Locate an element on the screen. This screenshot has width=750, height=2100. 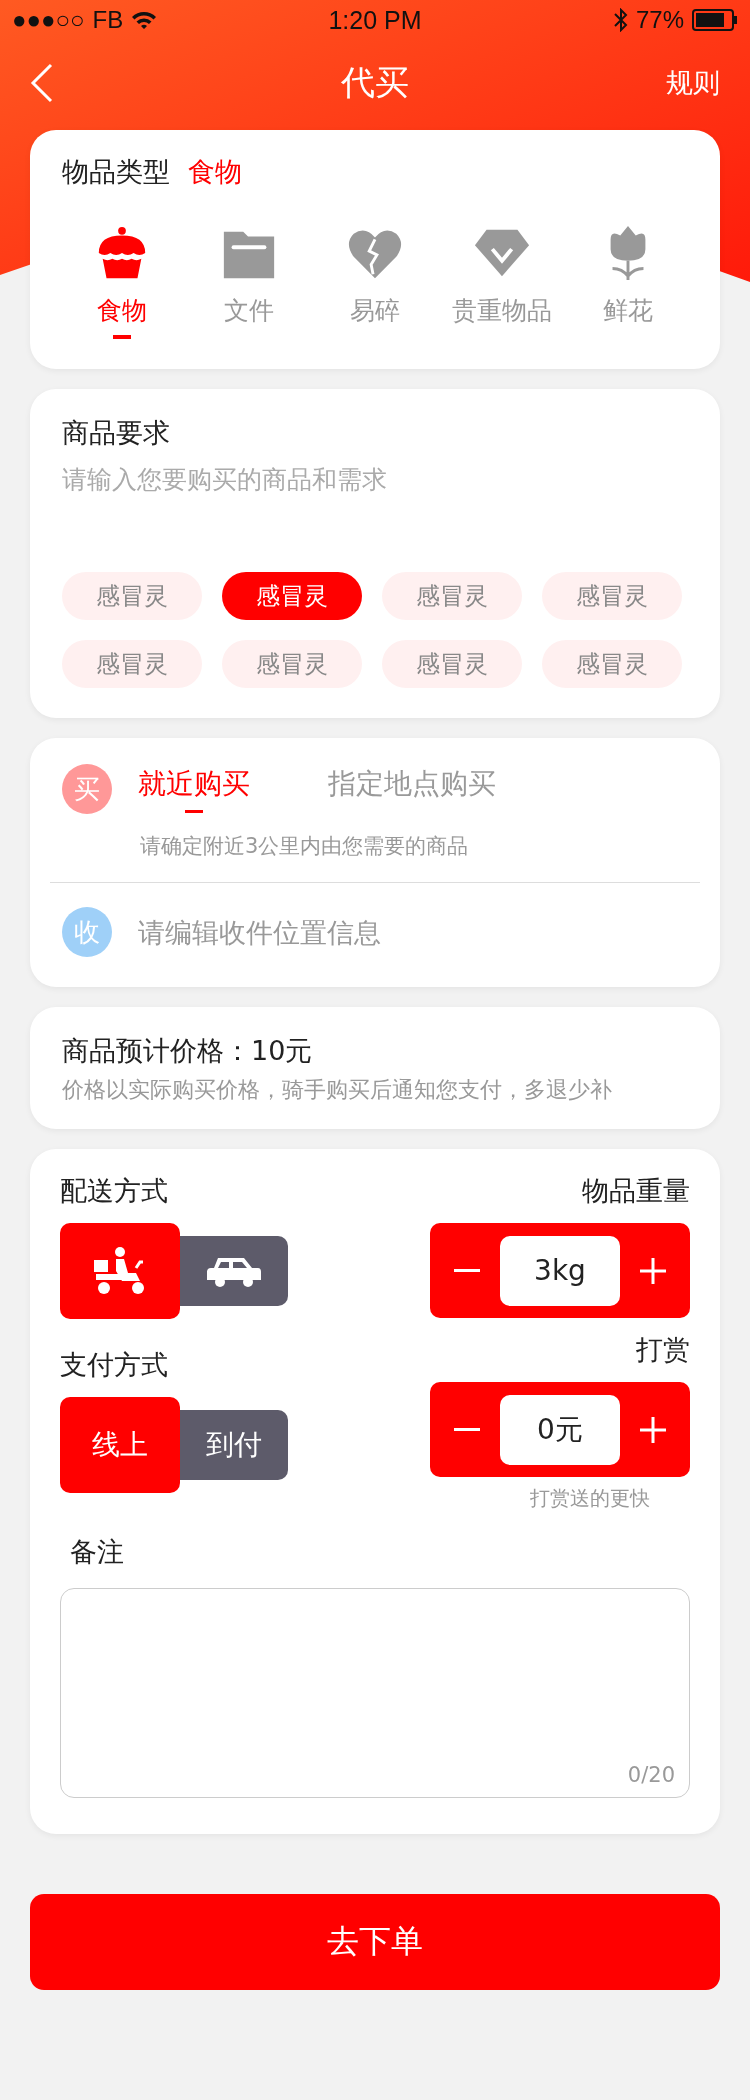
character-counter: 0/20 is located at coordinates (651, 1775).